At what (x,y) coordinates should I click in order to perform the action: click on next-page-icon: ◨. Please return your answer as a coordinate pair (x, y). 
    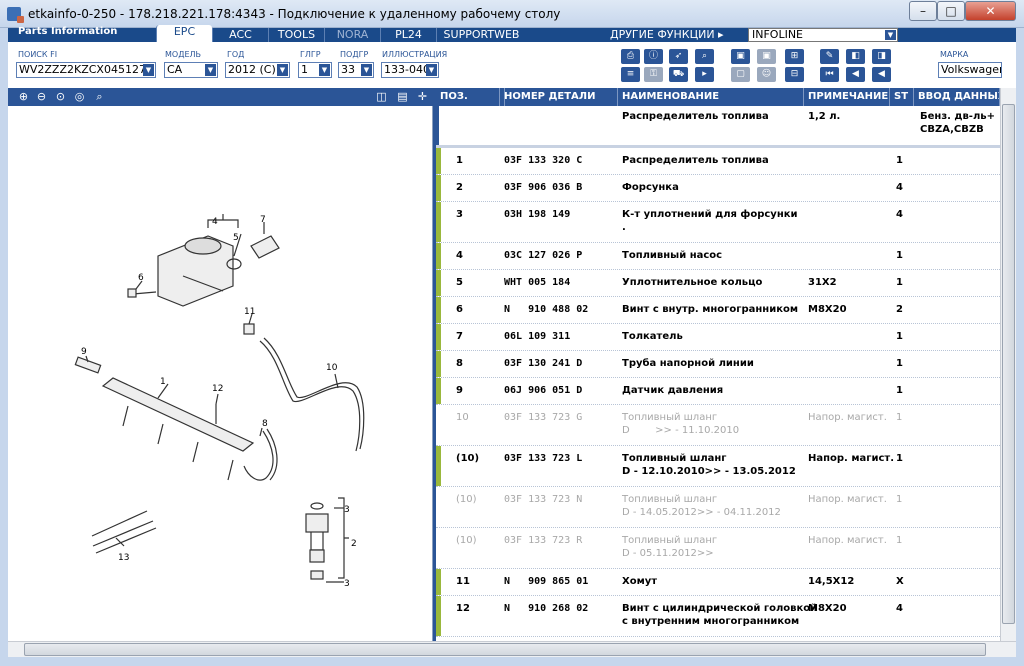
    Looking at the image, I should click on (881, 56).